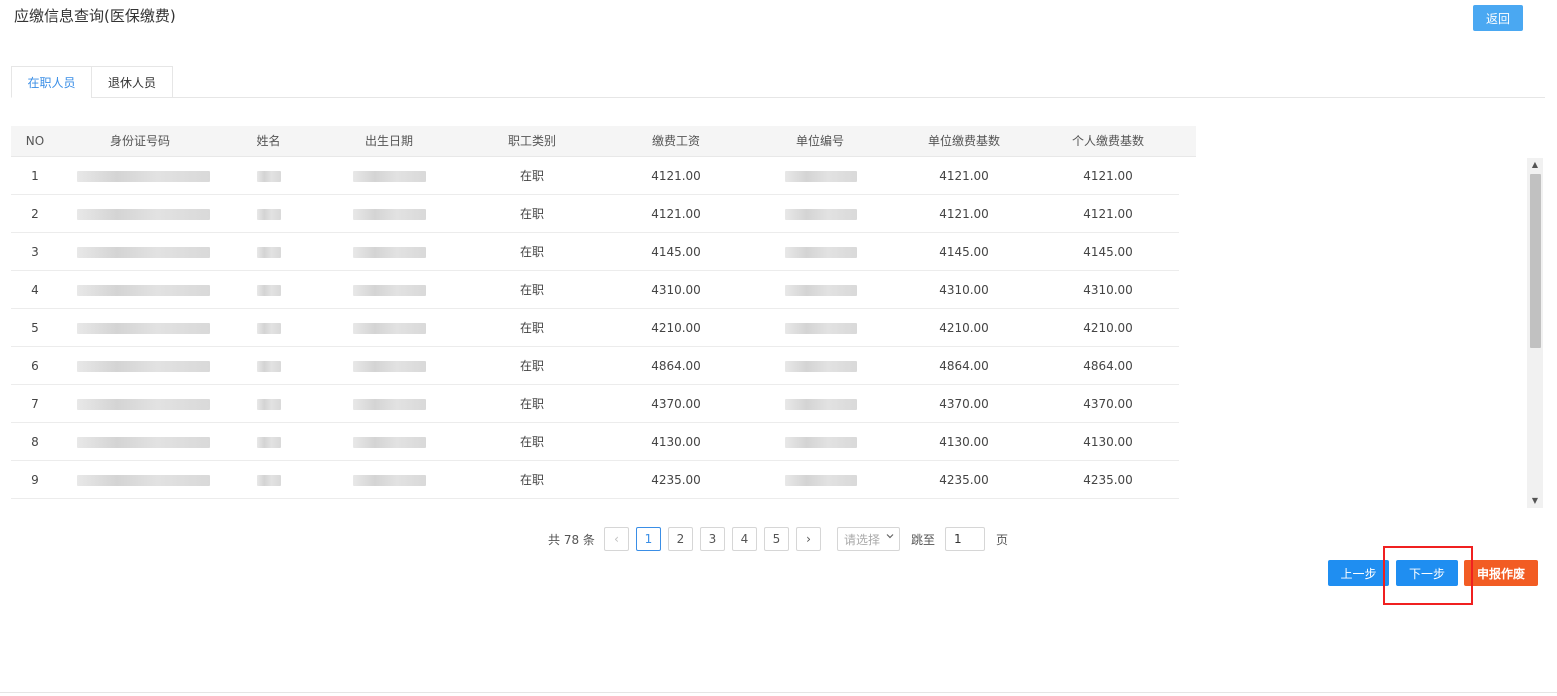 This screenshot has height=696, width=1557. I want to click on cell-personal-base: 4235.00, so click(1108, 480).